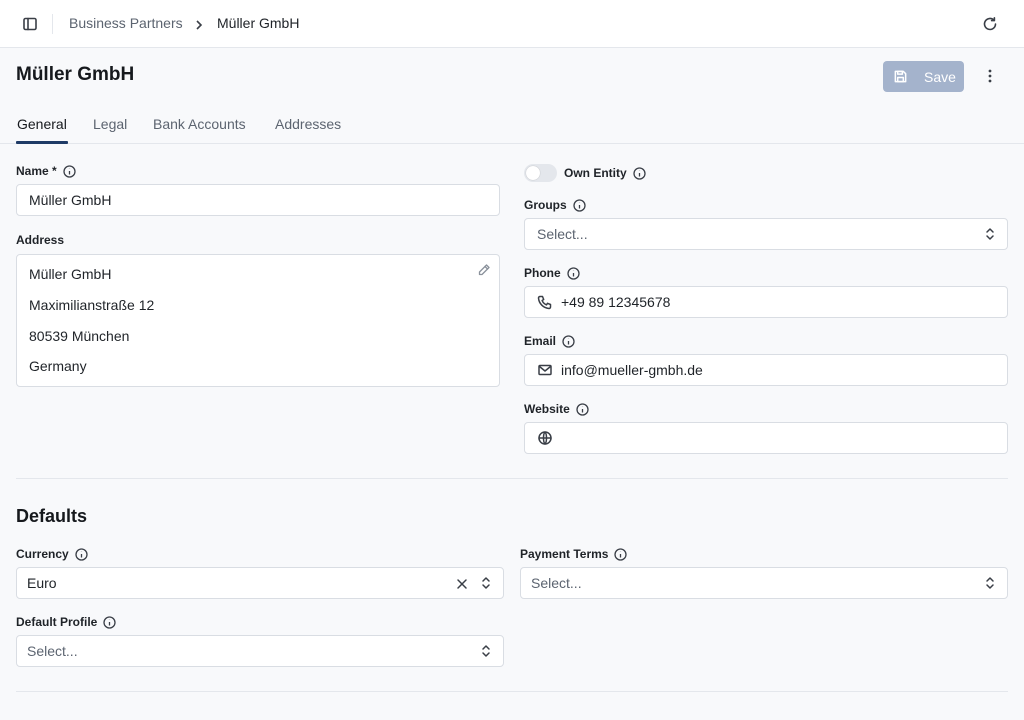 The image size is (1024, 720). I want to click on mail-icon, so click(545, 370).